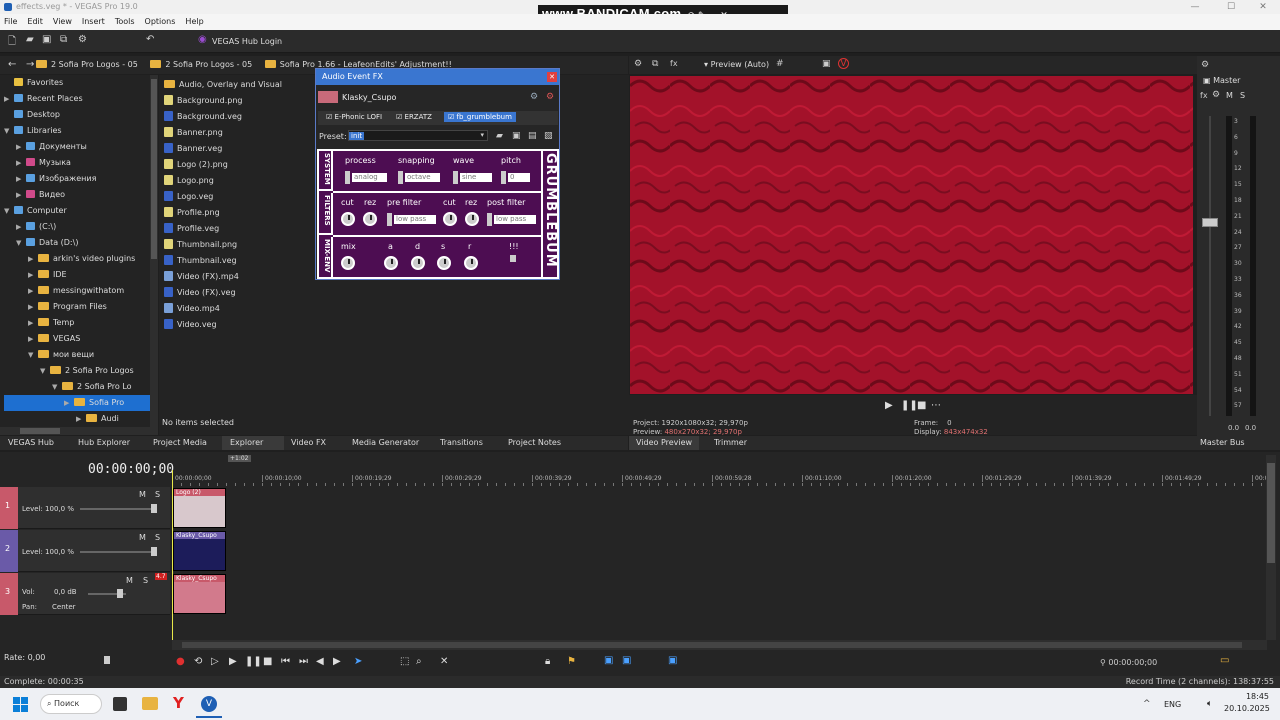 Image resolution: width=1280 pixels, height=720 pixels. What do you see at coordinates (244, 85) in the screenshot?
I see `file-item: Audio, Overlay and Visual` at bounding box center [244, 85].